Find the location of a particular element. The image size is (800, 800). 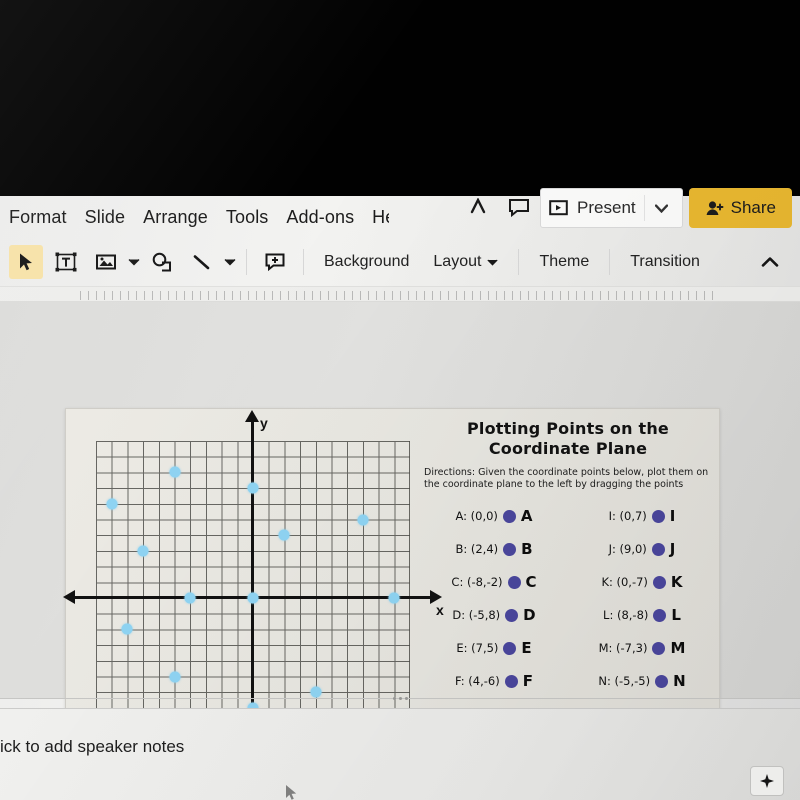

point-coordinate-label: A: (0,0) is located at coordinates (476, 516).